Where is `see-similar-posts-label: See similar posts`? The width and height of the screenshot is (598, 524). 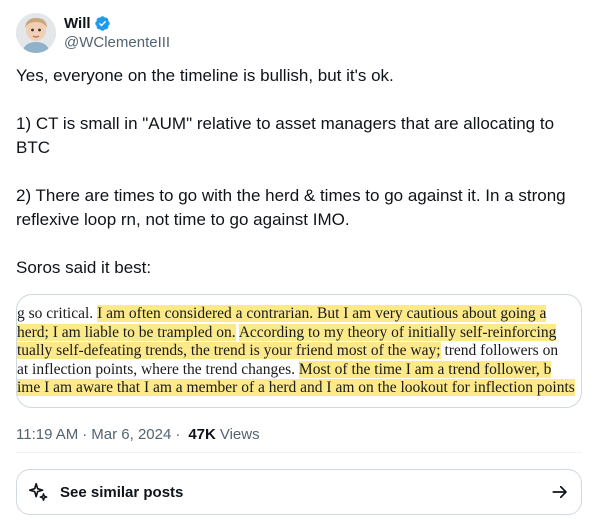 see-similar-posts-label: See similar posts is located at coordinates (122, 492).